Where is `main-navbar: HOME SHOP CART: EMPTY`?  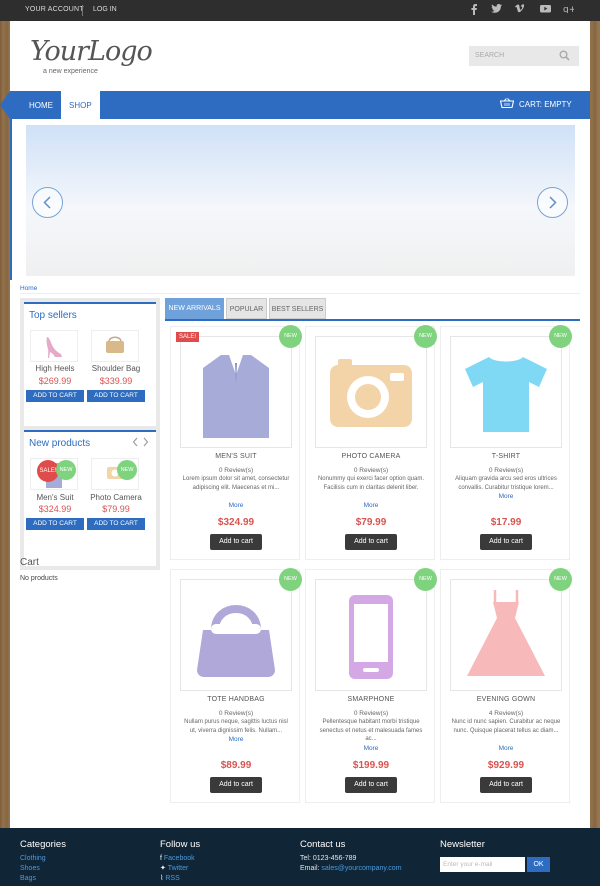 main-navbar: HOME SHOP CART: EMPTY is located at coordinates (300, 106).